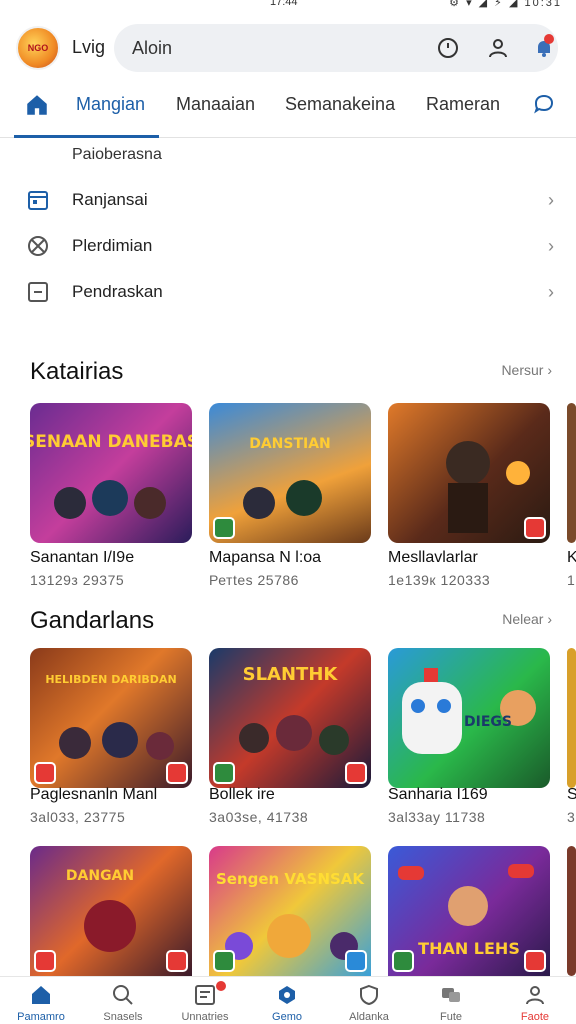 The width and height of the screenshot is (576, 1024). What do you see at coordinates (112, 245) in the screenshot?
I see `menu-item-label: Plerdimian` at bounding box center [112, 245].